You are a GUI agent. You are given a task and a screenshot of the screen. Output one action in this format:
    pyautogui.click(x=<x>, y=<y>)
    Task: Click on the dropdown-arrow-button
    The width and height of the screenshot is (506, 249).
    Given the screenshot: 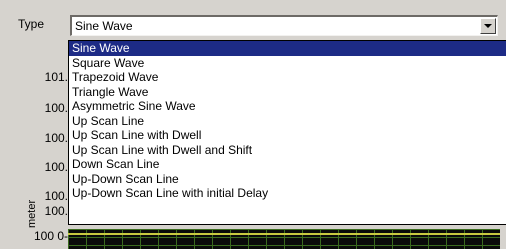 What is the action you would take?
    pyautogui.click(x=488, y=26)
    